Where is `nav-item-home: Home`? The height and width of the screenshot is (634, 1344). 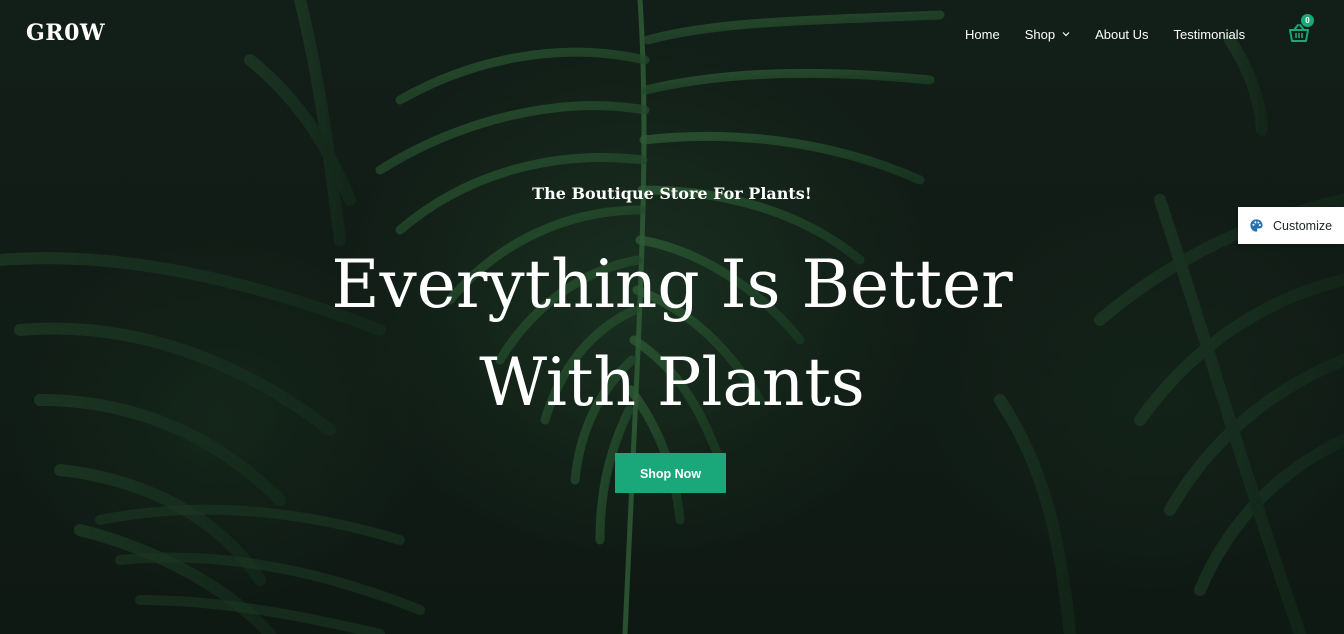 nav-item-home: Home is located at coordinates (982, 34).